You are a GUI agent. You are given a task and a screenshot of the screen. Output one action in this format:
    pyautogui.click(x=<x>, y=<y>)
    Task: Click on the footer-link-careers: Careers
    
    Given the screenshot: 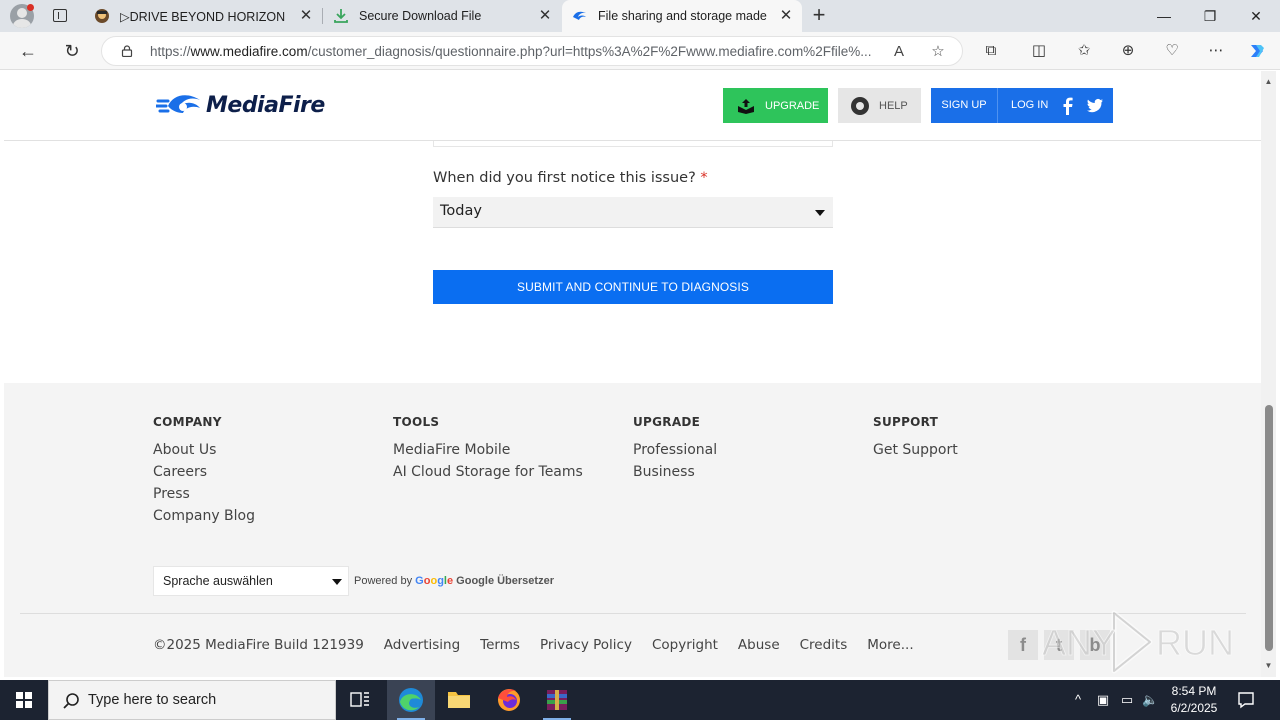 What is the action you would take?
    pyautogui.click(x=204, y=472)
    